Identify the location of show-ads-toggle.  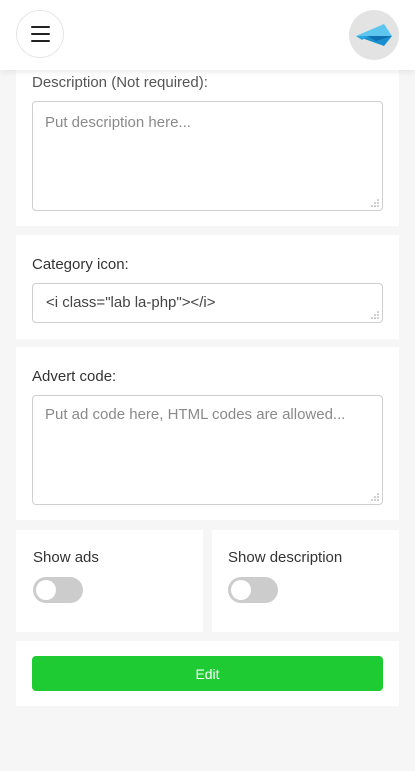
(58, 590).